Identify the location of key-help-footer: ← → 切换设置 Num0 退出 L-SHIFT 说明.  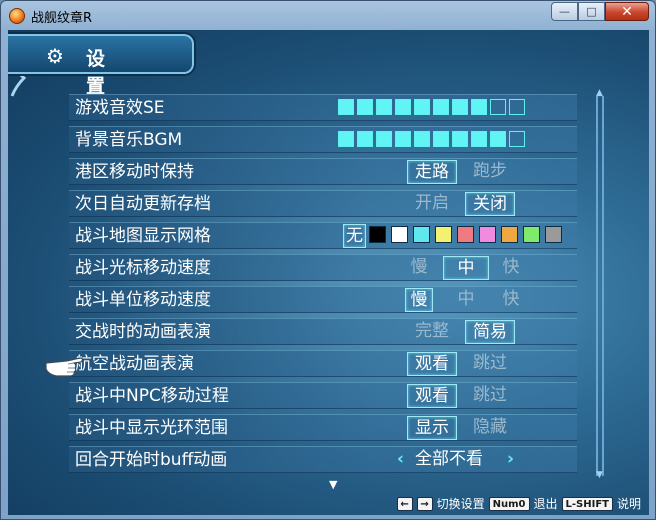
(518, 503).